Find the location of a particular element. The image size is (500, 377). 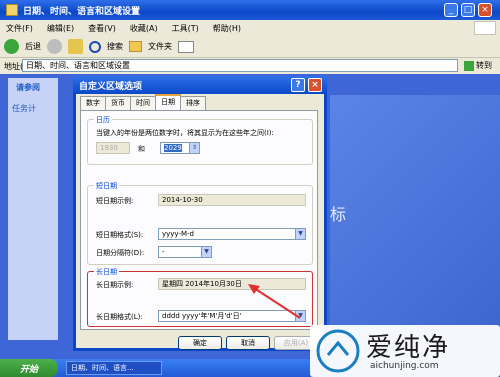

watermark-emblem-icon is located at coordinates (338, 351).